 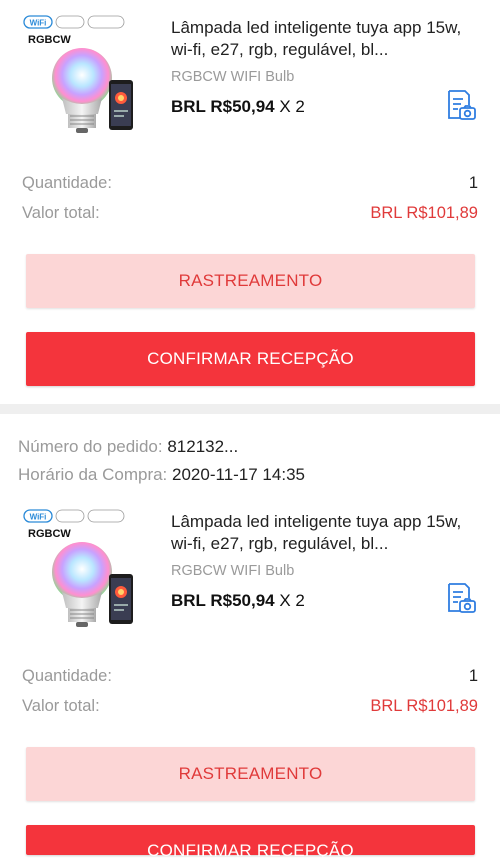 I want to click on purchase-time-row: Horário da Compra: 2020-11-17 14:35, so click(x=161, y=475).